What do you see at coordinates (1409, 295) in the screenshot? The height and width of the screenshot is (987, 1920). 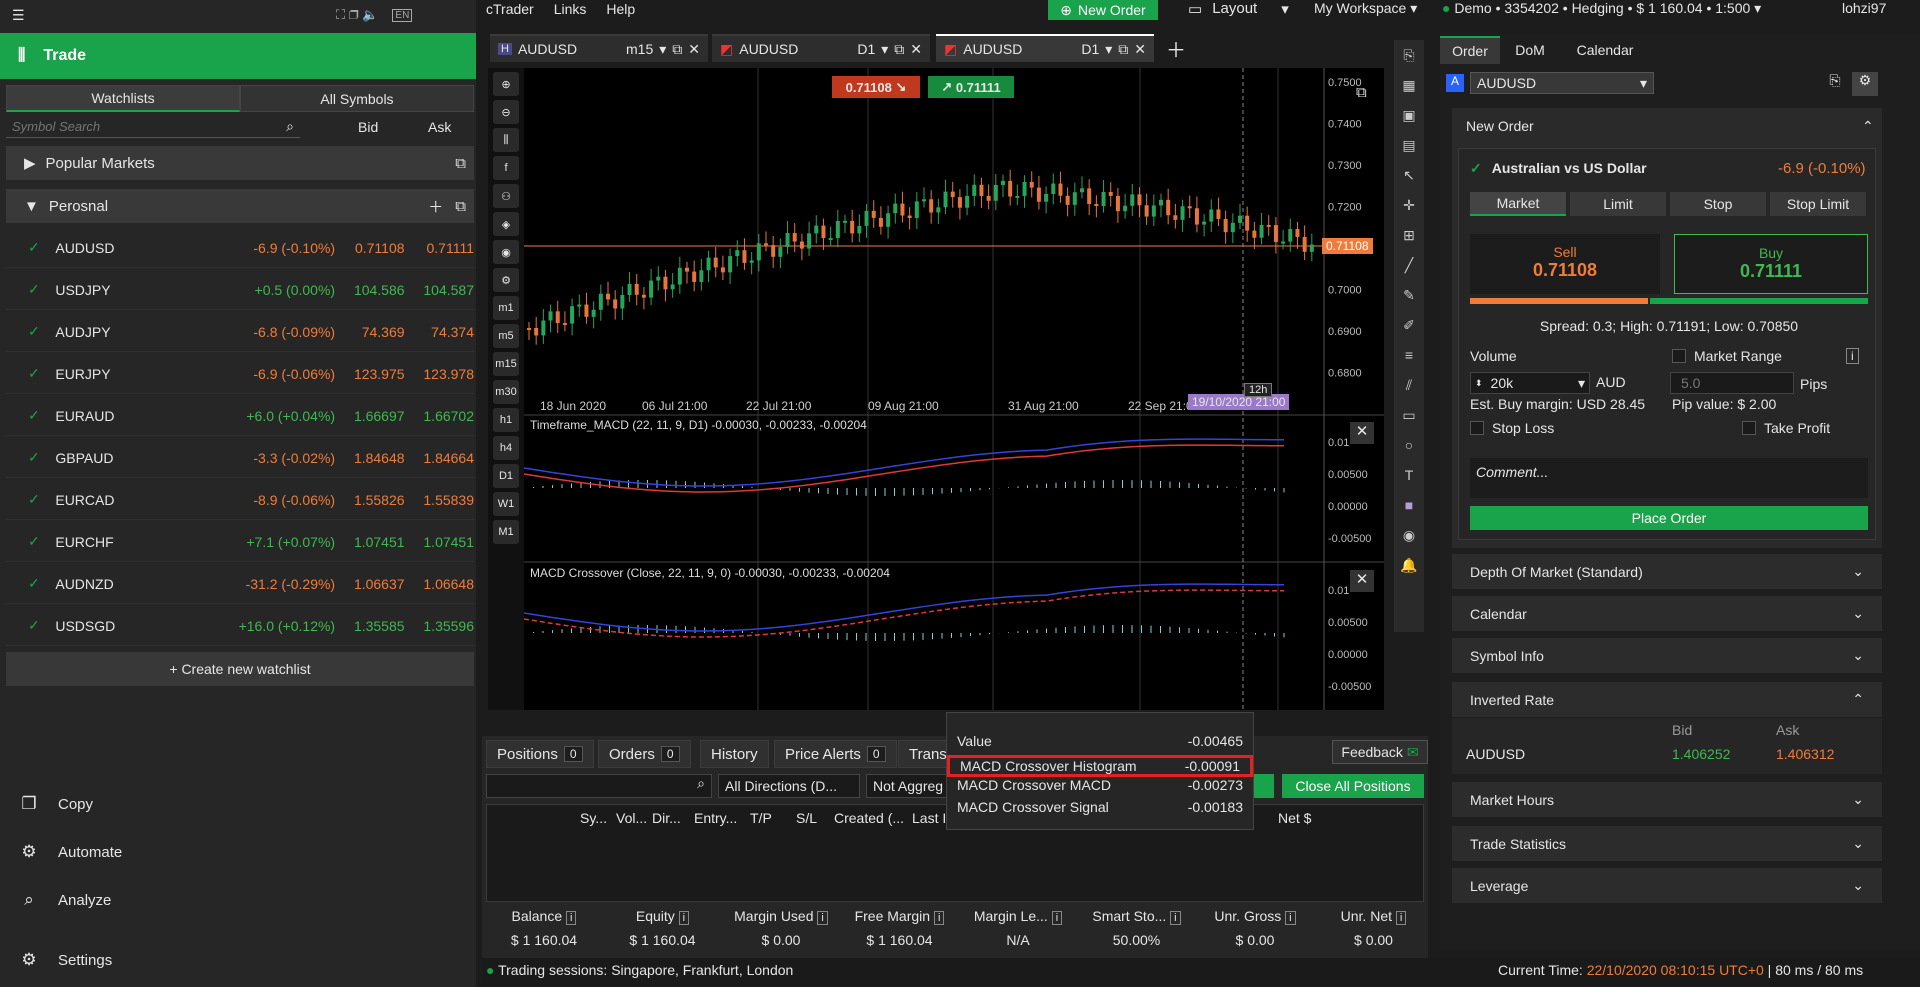 I see `pen-icon: ✎` at bounding box center [1409, 295].